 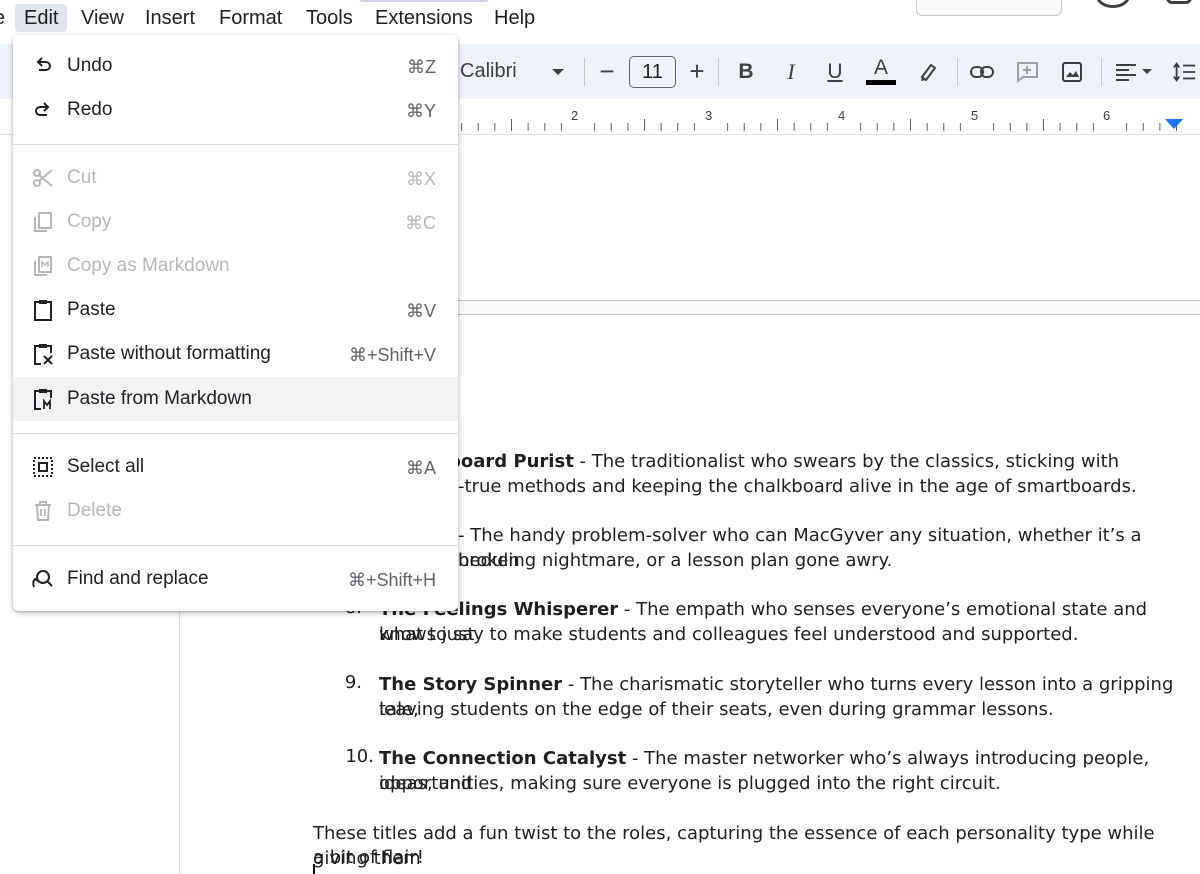 I want to click on decrease-font-size-button: −, so click(x=607, y=71).